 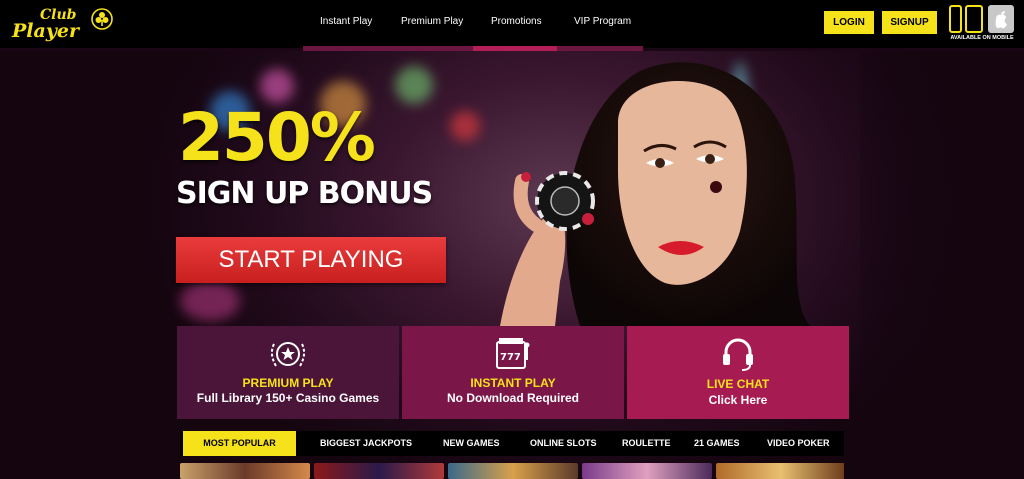 I want to click on nav-promotions: Promotions, so click(x=516, y=22).